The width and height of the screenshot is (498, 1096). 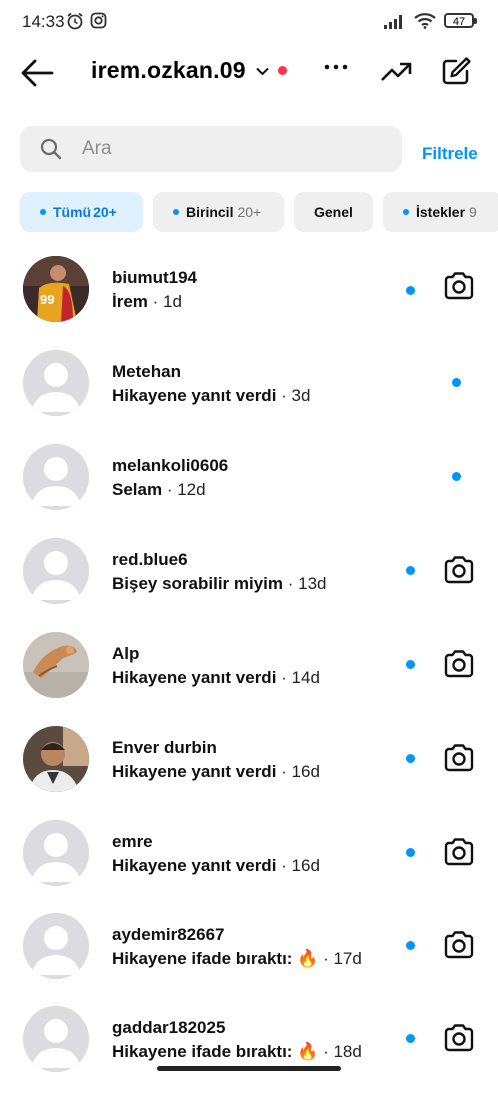 What do you see at coordinates (227, 149) in the screenshot?
I see `search-input` at bounding box center [227, 149].